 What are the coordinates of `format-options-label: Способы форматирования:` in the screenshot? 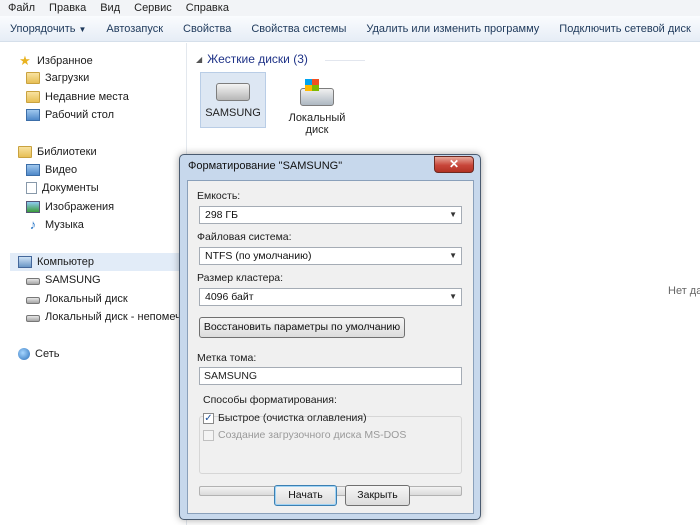 It's located at (270, 400).